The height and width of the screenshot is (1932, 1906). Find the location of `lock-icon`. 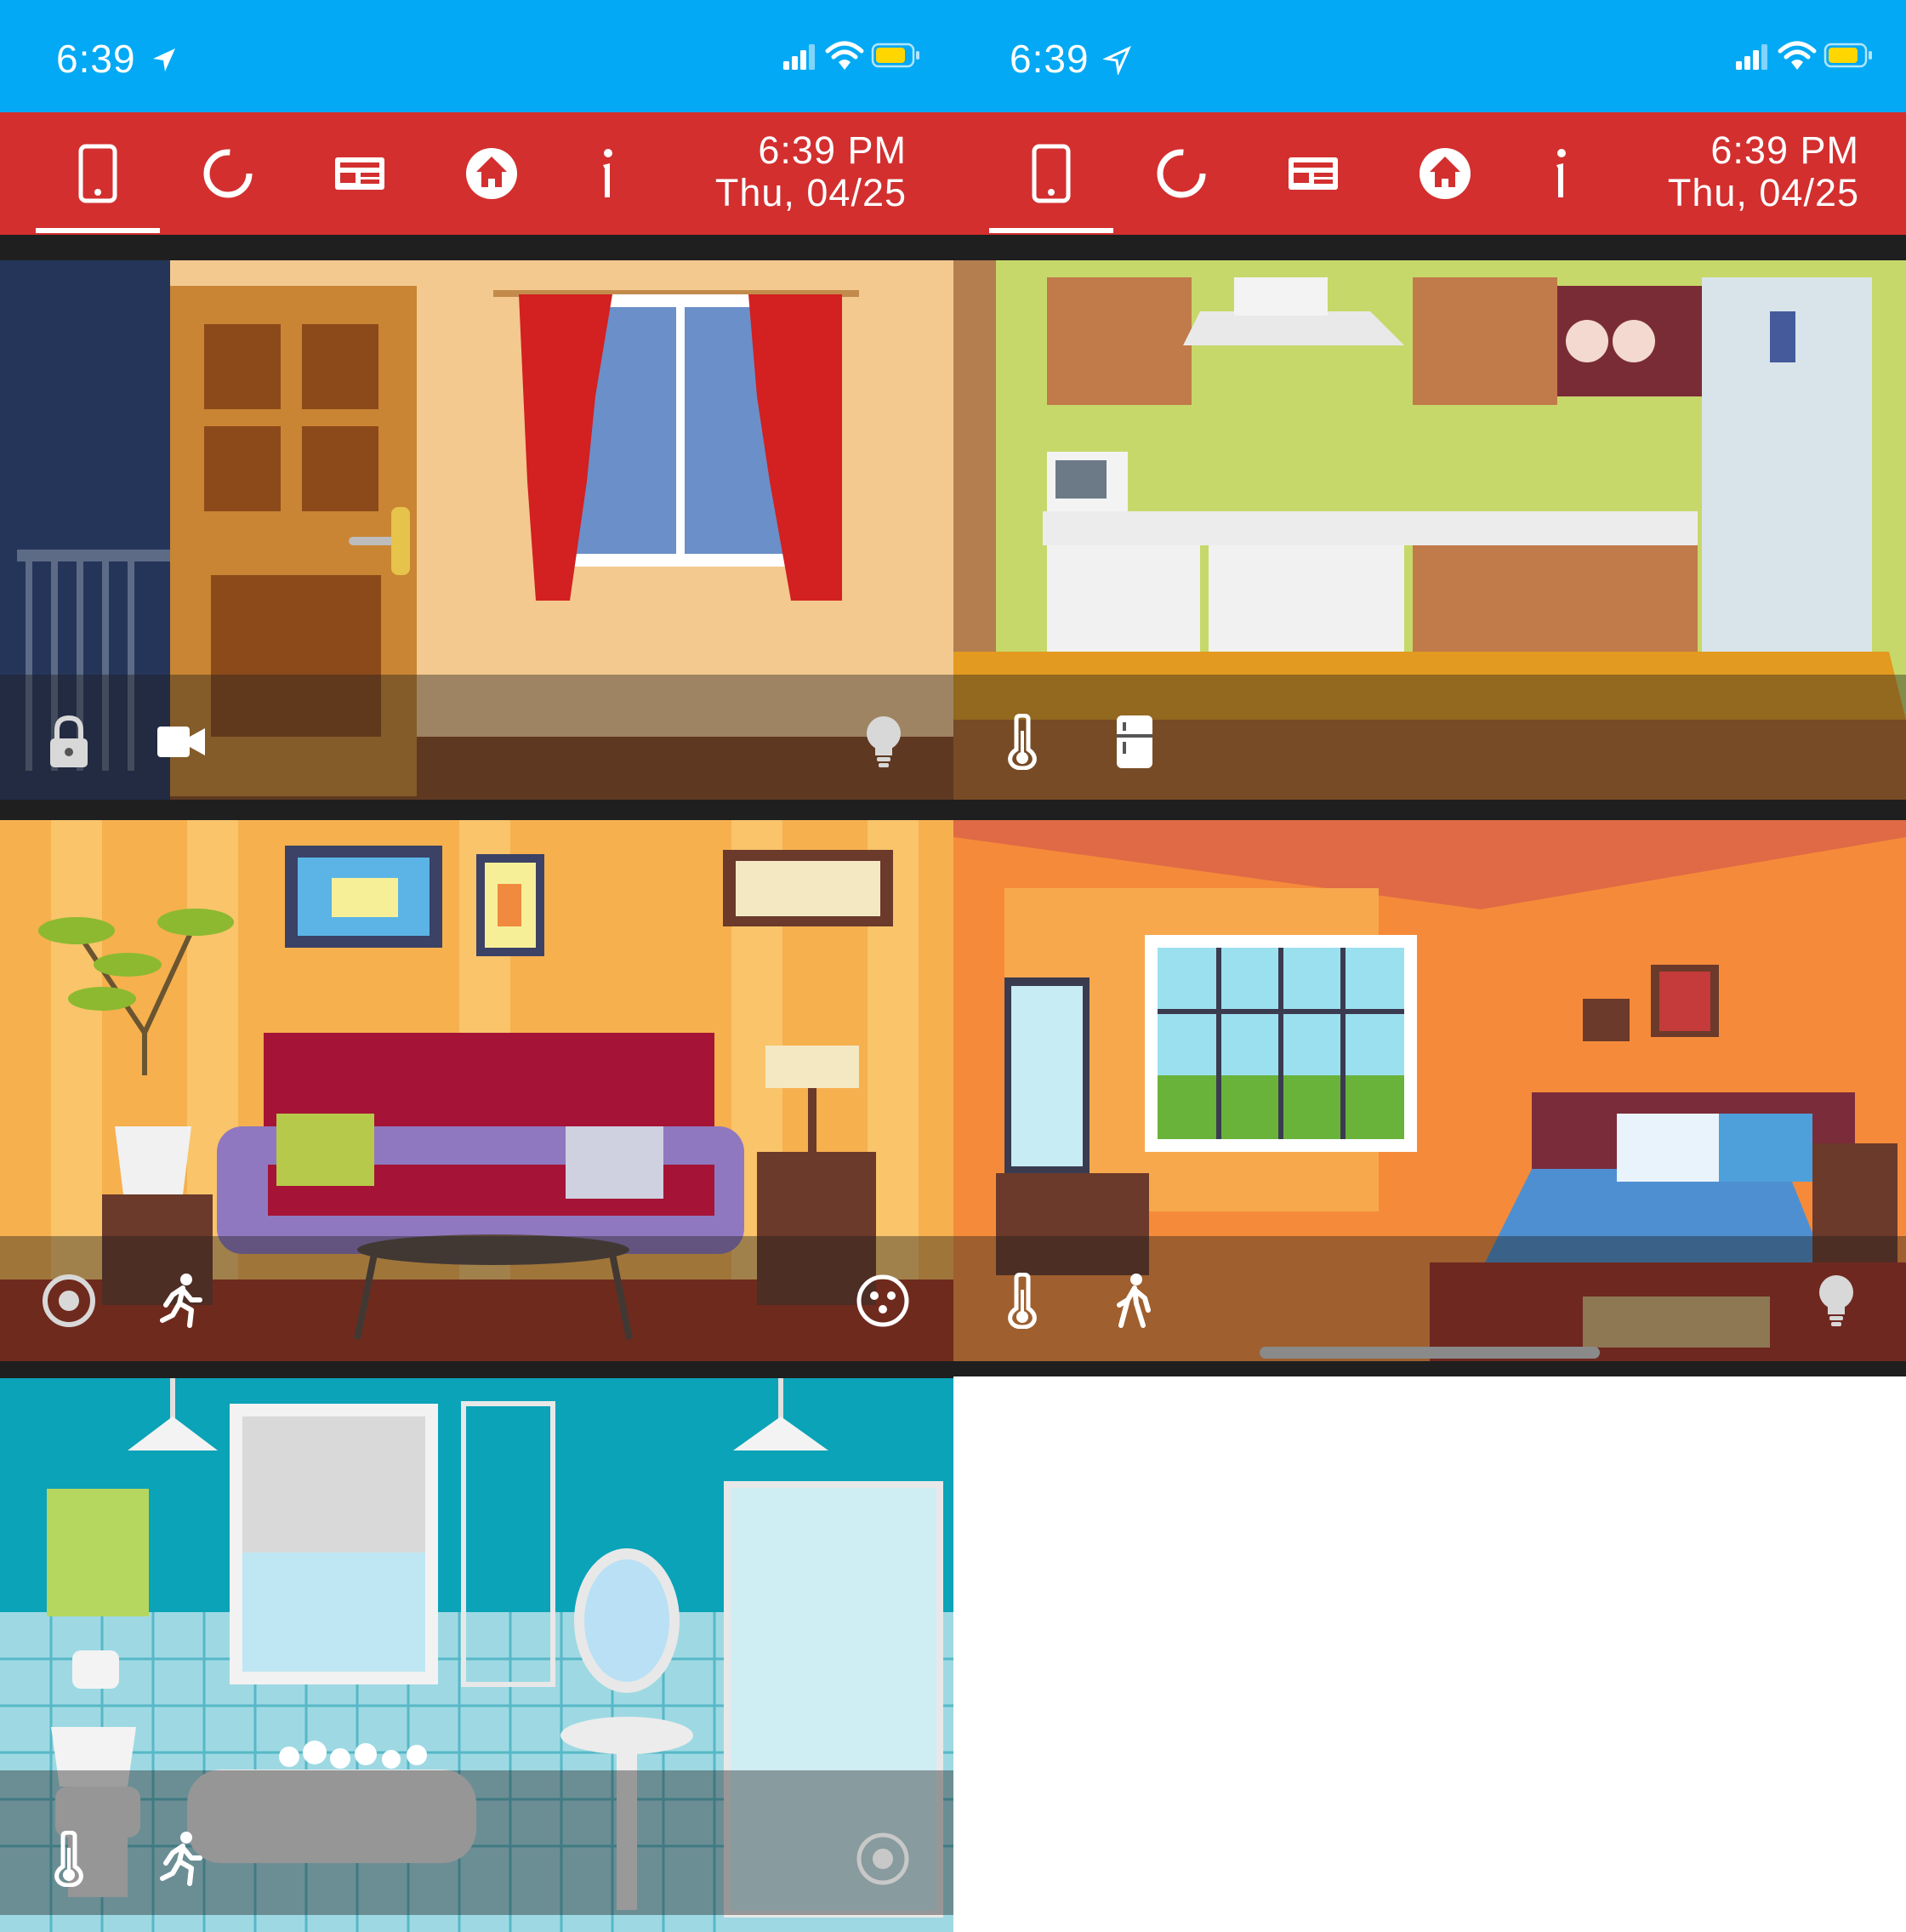

lock-icon is located at coordinates (69, 742).